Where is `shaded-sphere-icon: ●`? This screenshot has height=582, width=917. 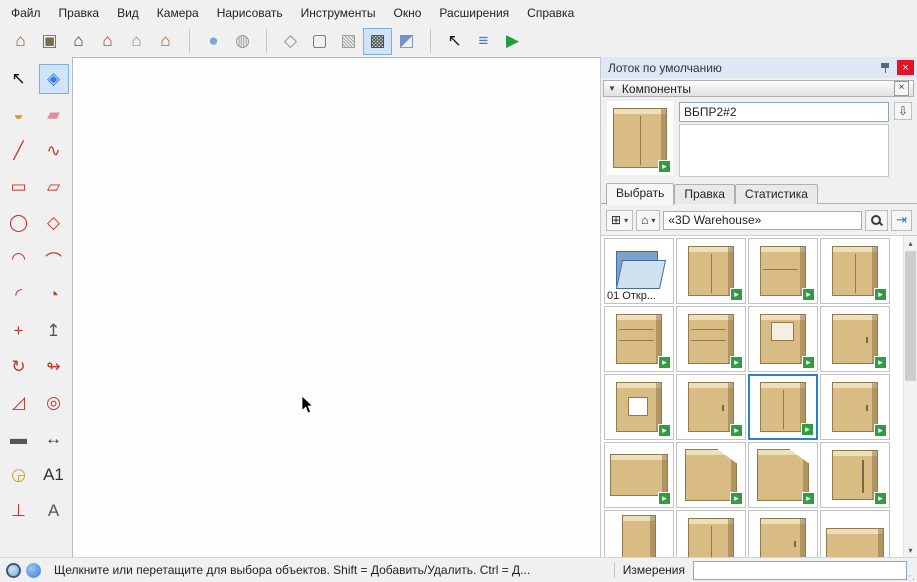 shaded-sphere-icon: ● is located at coordinates (213, 41).